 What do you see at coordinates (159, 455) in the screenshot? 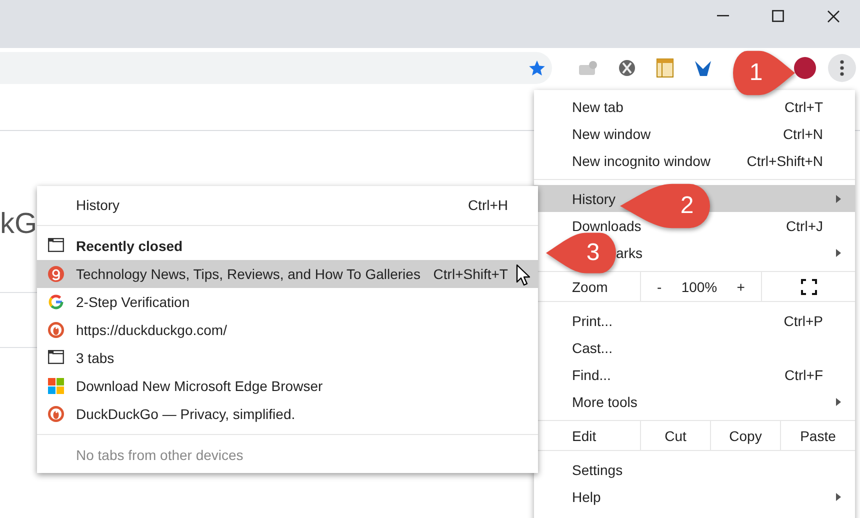
I see `no-tabs-note: No tabs from other devices` at bounding box center [159, 455].